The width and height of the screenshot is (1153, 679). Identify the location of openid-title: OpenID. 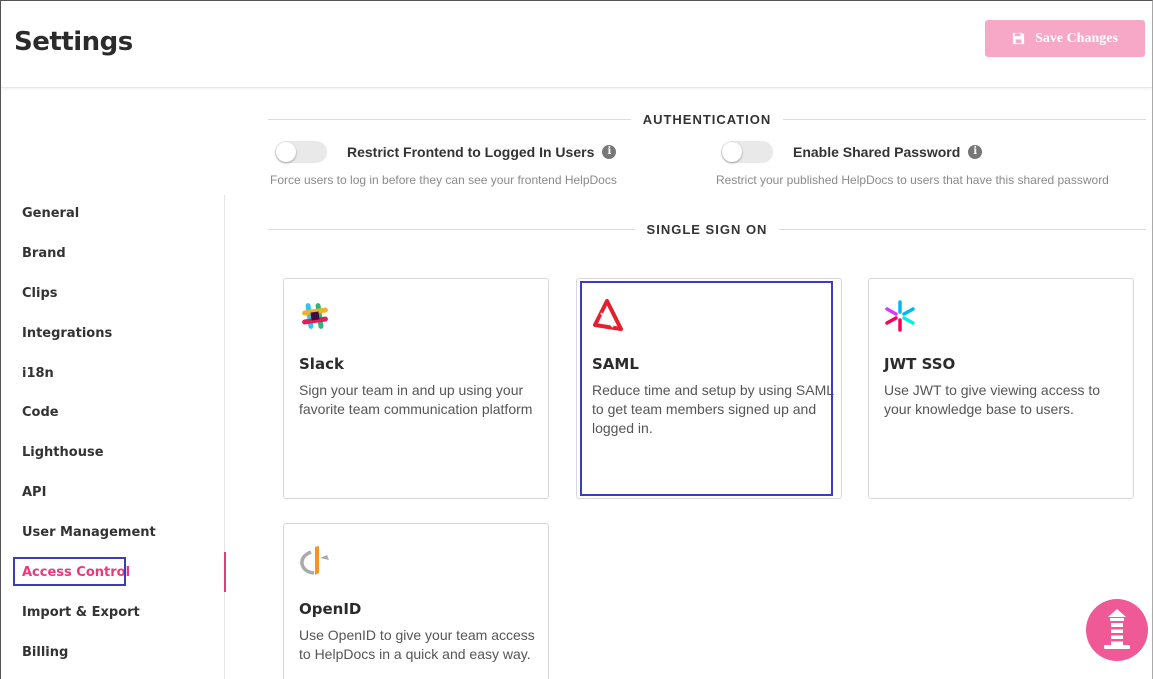
(330, 609).